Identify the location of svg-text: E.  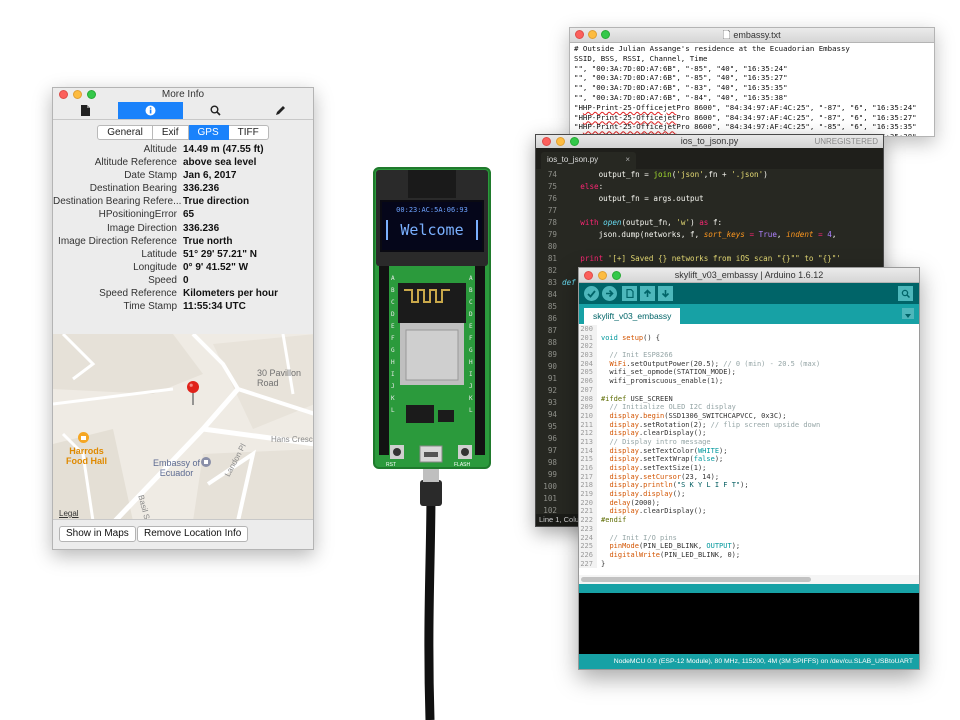
(471, 326).